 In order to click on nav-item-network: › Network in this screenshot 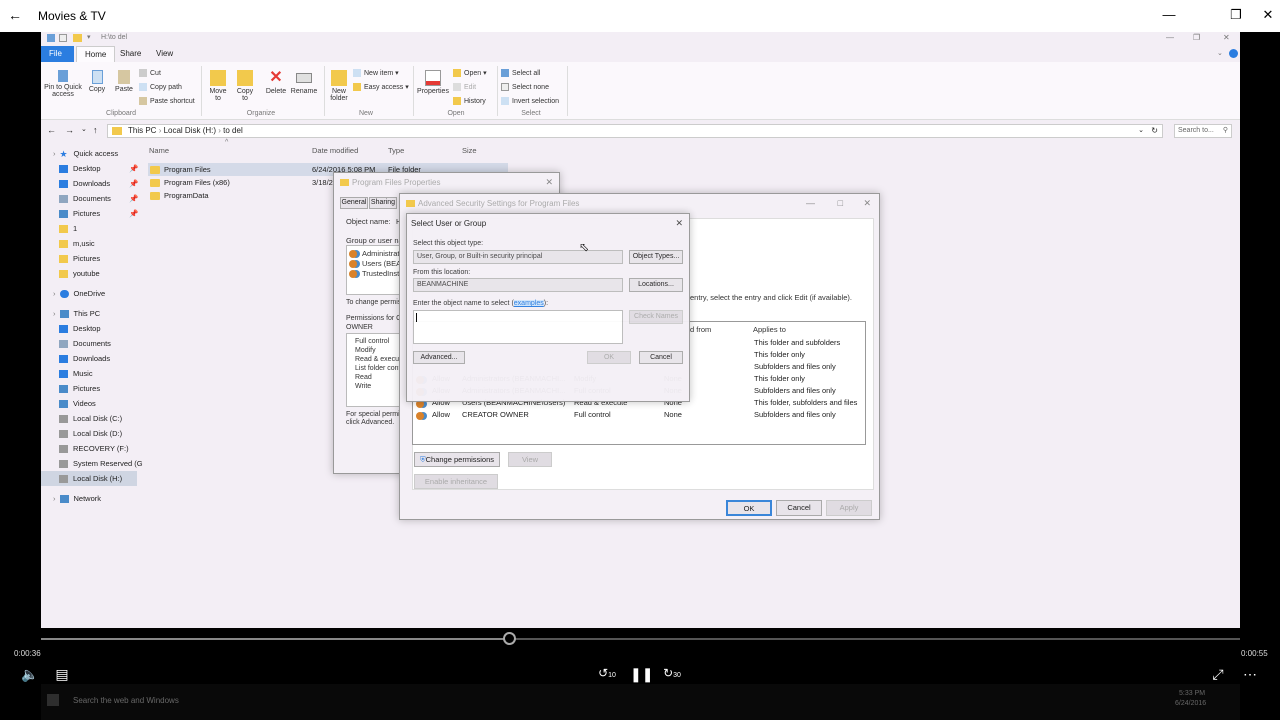, I will do `click(77, 498)`.